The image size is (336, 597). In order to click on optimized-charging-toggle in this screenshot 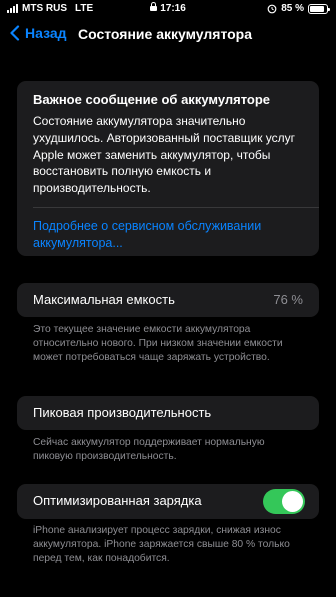, I will do `click(284, 501)`.